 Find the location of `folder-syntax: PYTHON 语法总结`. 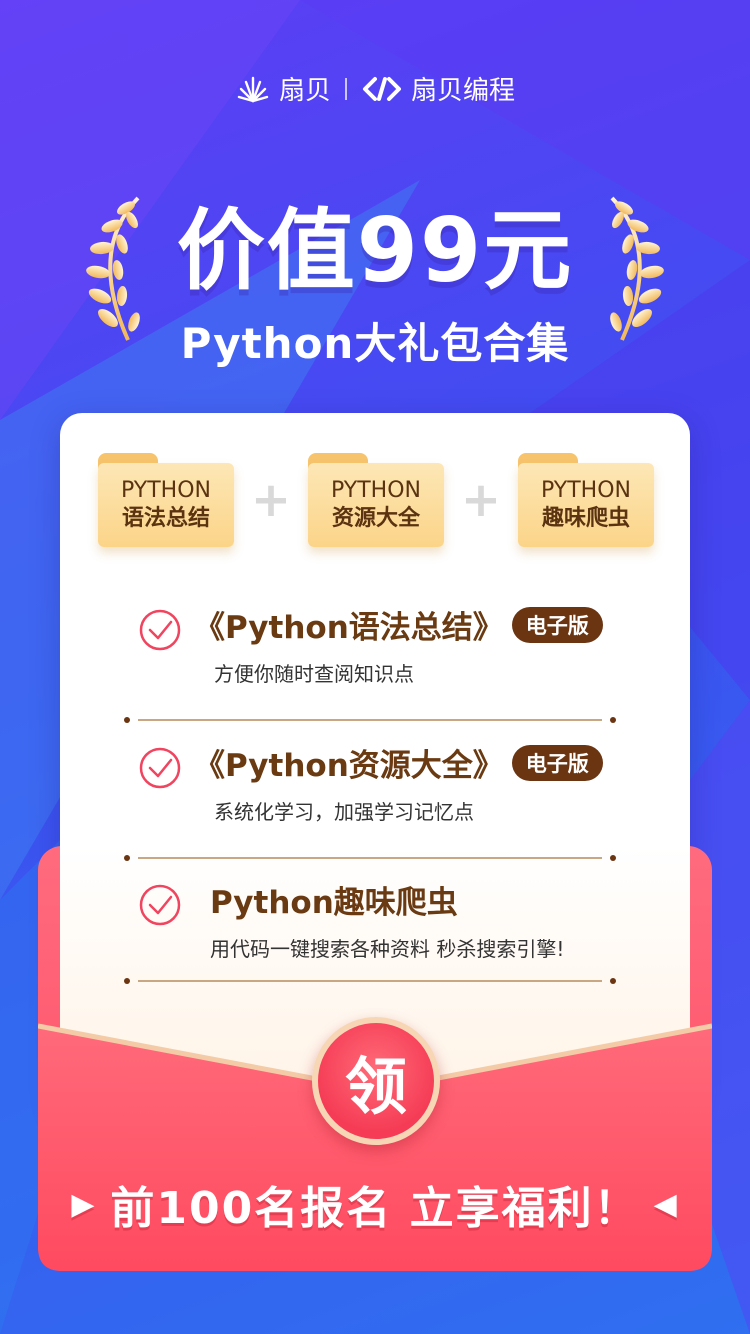

folder-syntax: PYTHON 语法总结 is located at coordinates (166, 500).